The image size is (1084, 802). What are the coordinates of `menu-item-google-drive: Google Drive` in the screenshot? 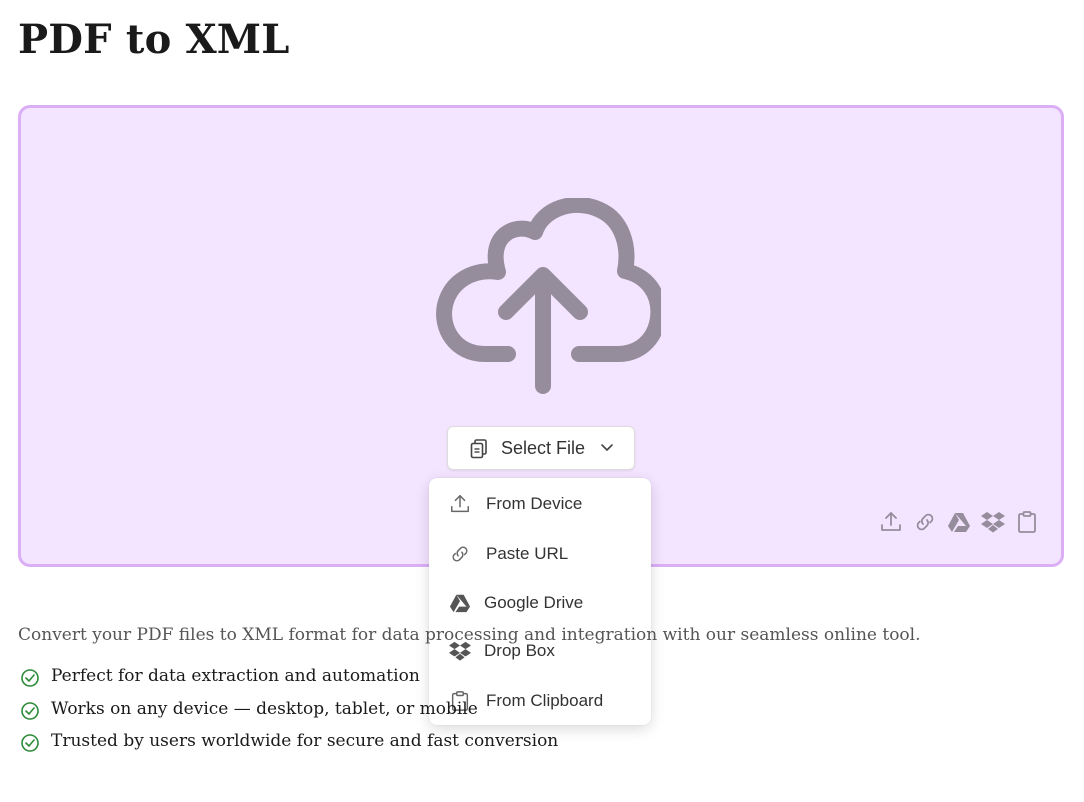 It's located at (540, 602).